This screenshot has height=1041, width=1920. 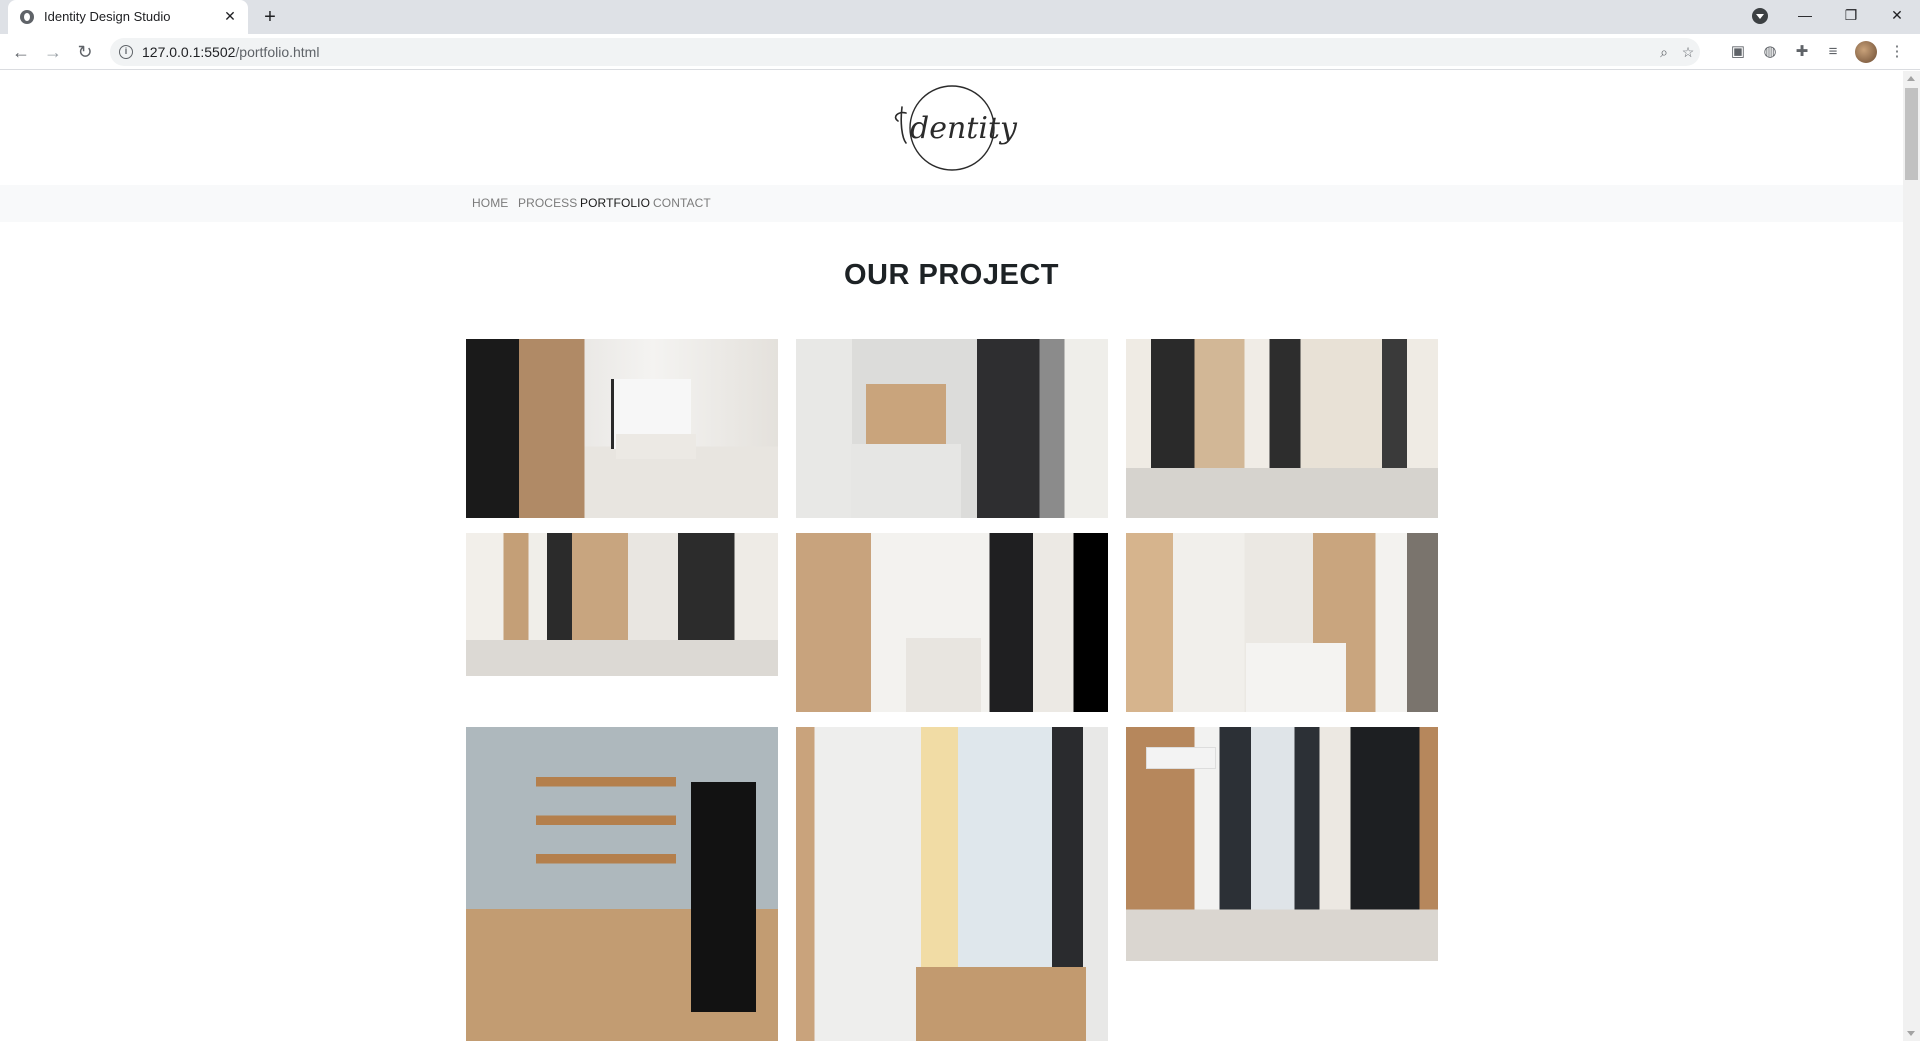 What do you see at coordinates (126, 52) in the screenshot?
I see `site-info-icon: i` at bounding box center [126, 52].